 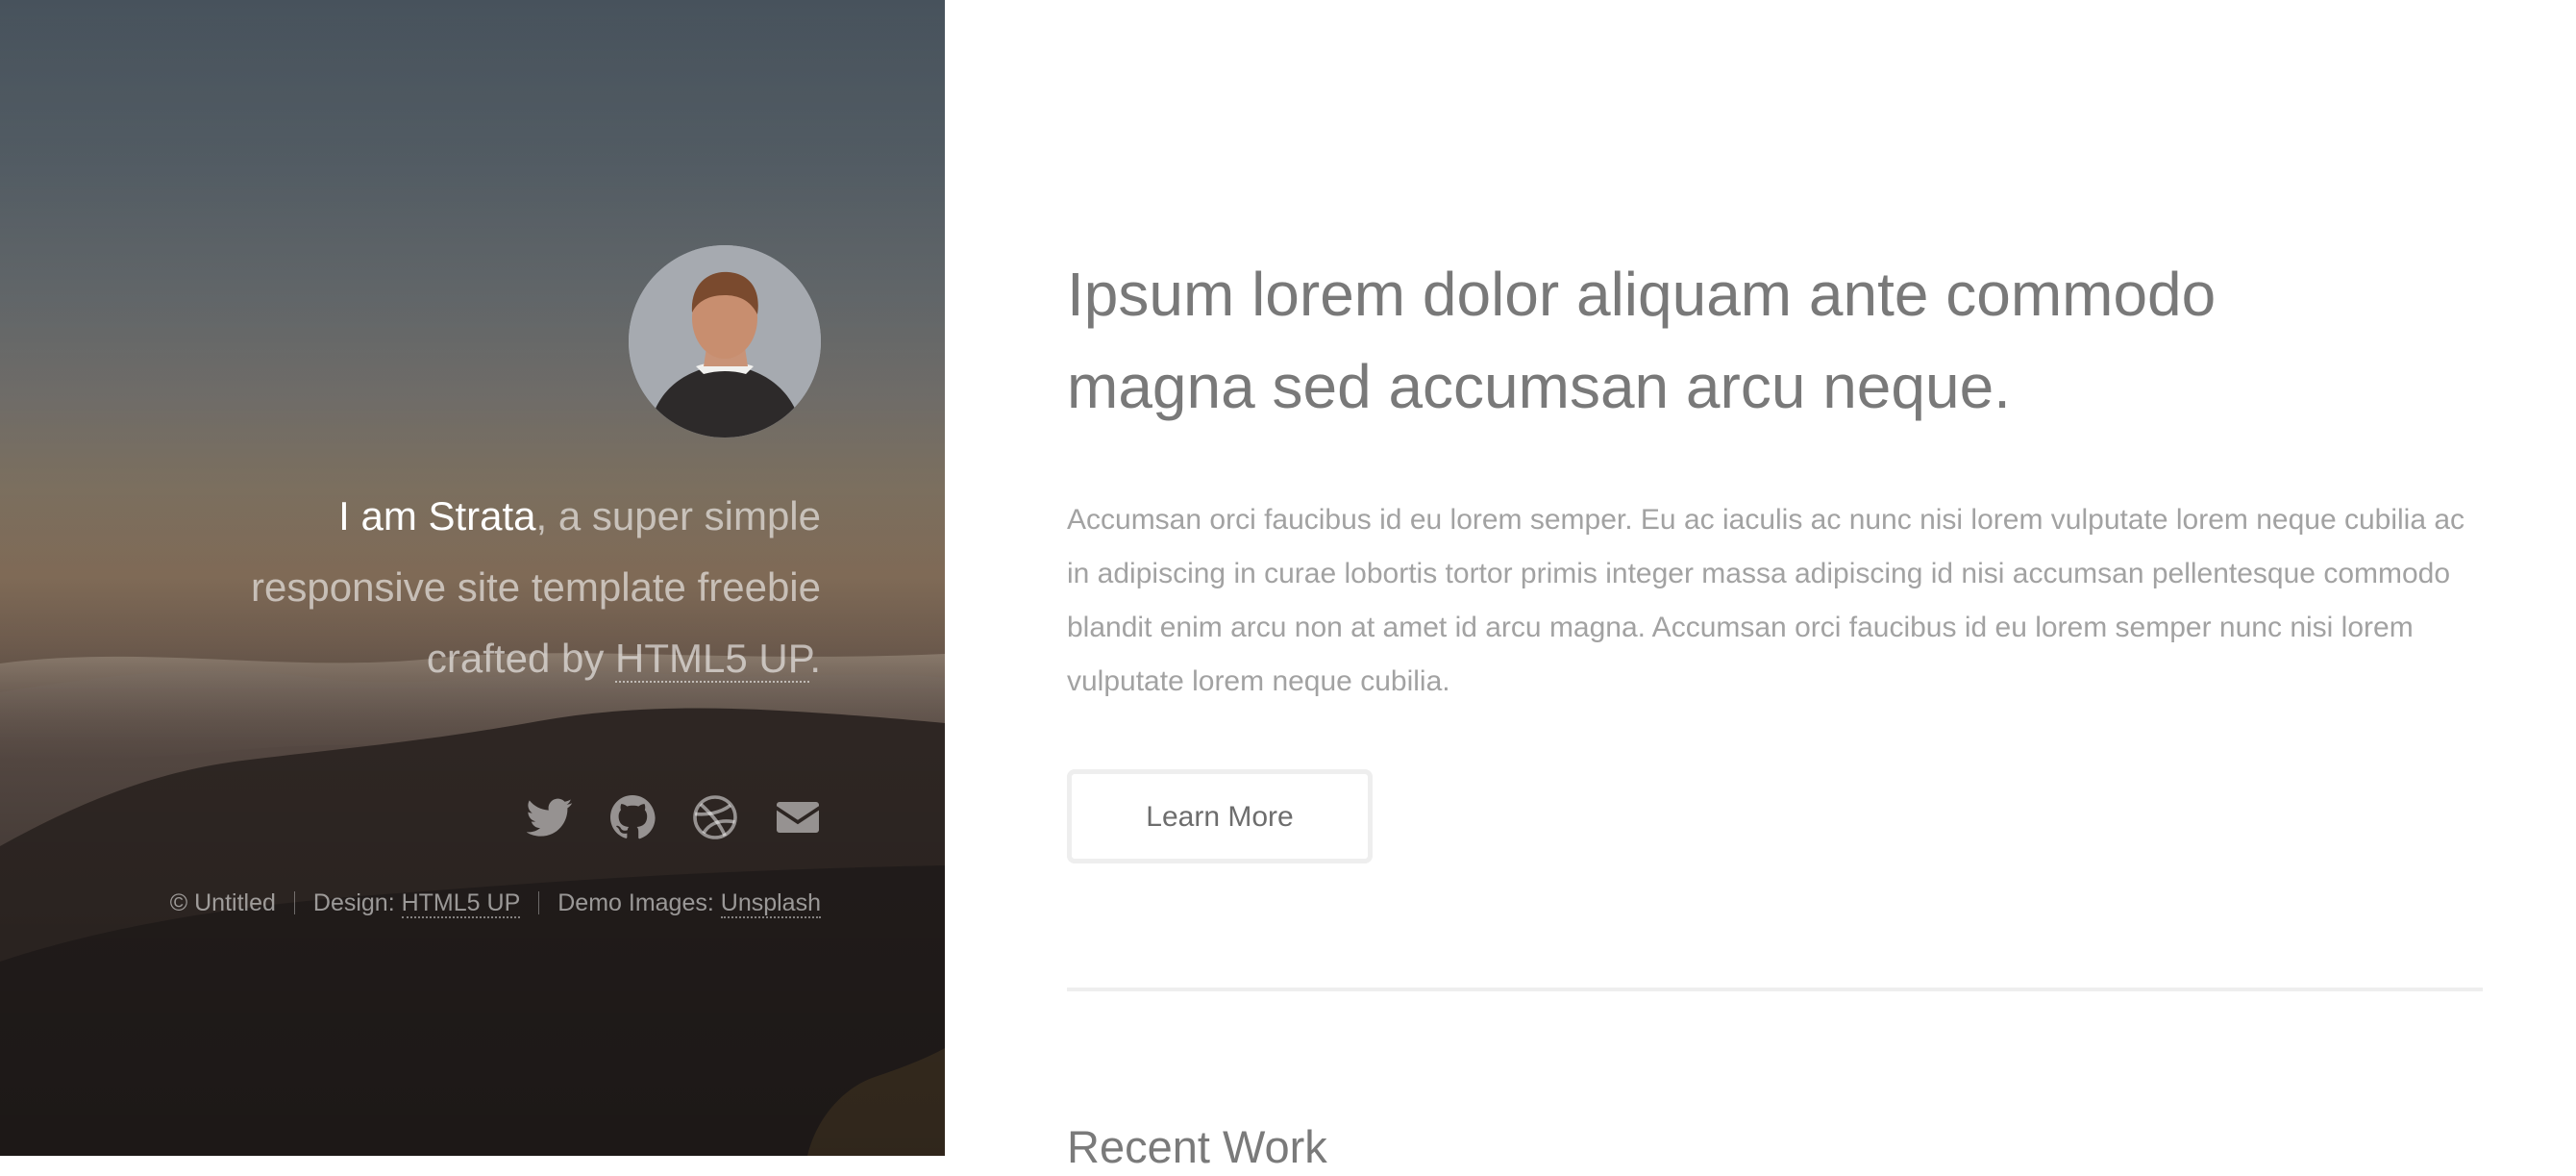 What do you see at coordinates (1775, 989) in the screenshot?
I see `section-divider` at bounding box center [1775, 989].